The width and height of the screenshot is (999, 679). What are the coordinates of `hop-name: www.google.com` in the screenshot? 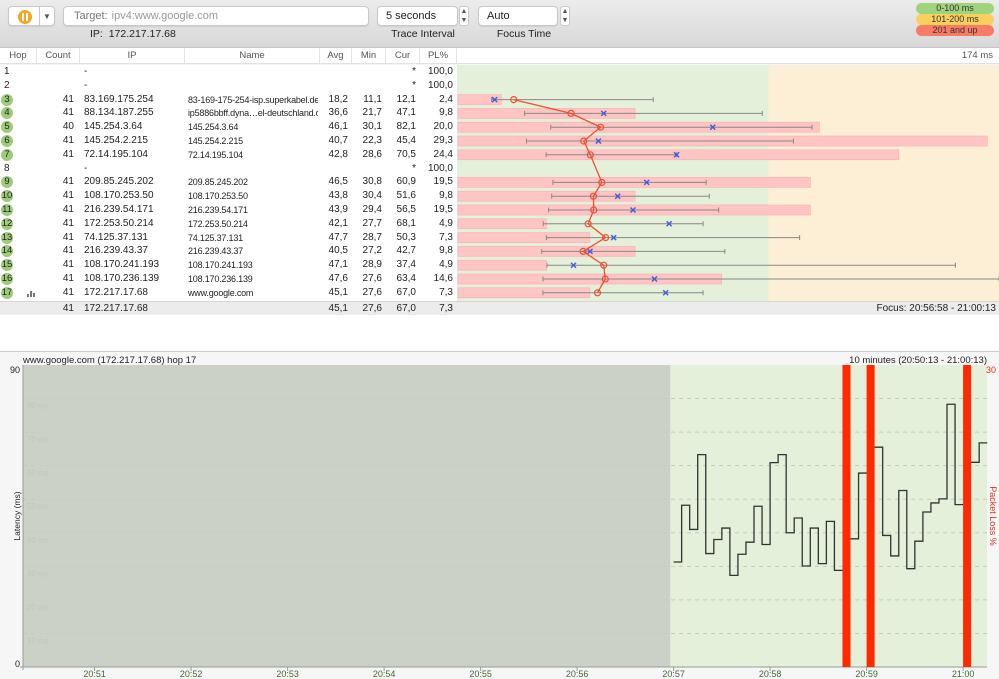 It's located at (221, 292).